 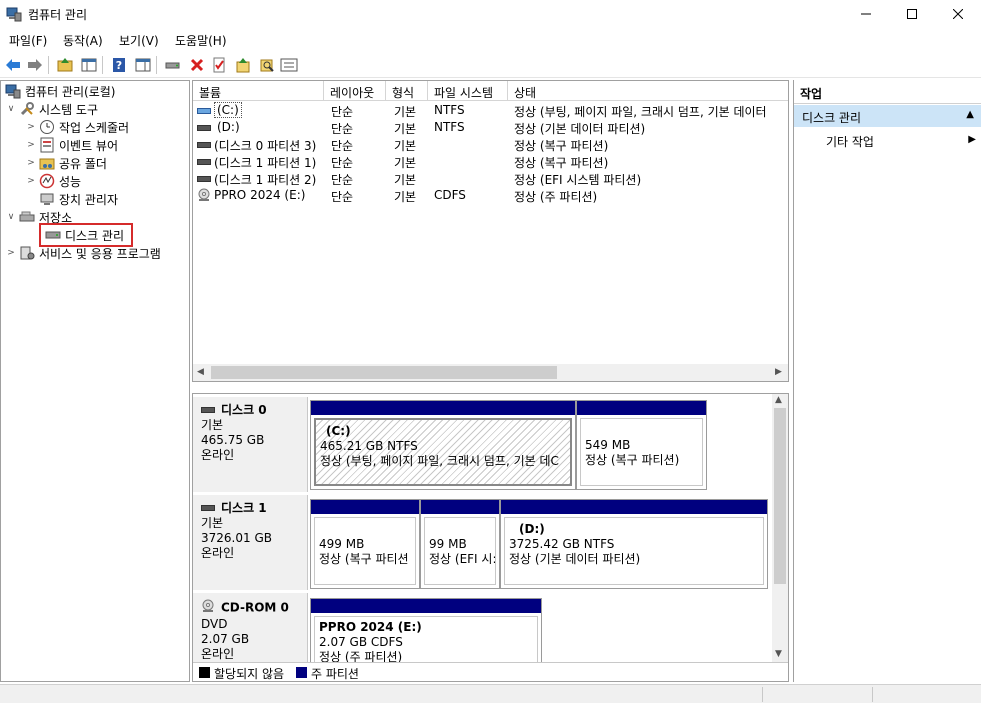 What do you see at coordinates (958, 14) in the screenshot?
I see `close-button` at bounding box center [958, 14].